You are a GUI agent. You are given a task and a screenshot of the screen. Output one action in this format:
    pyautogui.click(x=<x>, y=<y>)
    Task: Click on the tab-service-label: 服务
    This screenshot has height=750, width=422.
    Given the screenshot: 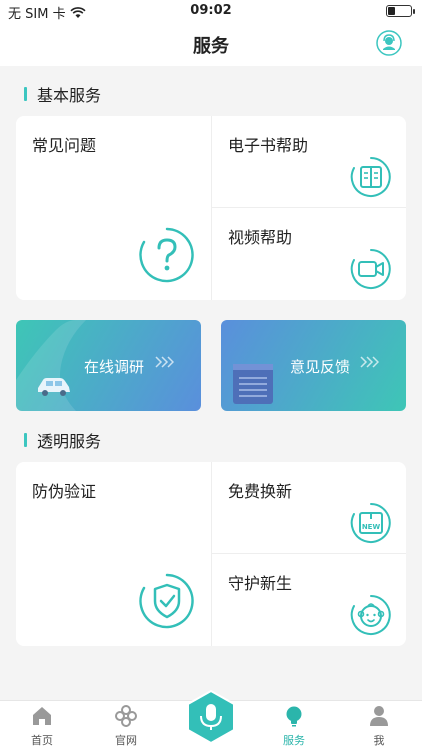 What is the action you would take?
    pyautogui.click(x=294, y=740)
    